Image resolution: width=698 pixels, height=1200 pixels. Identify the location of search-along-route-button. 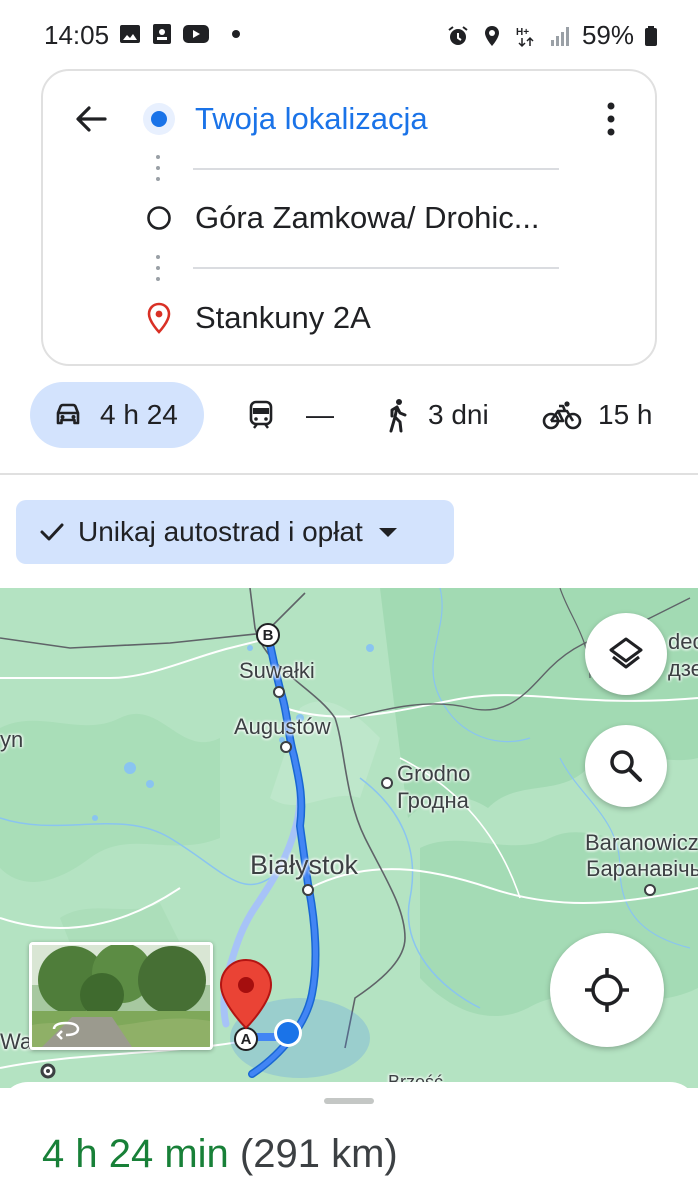
(626, 766).